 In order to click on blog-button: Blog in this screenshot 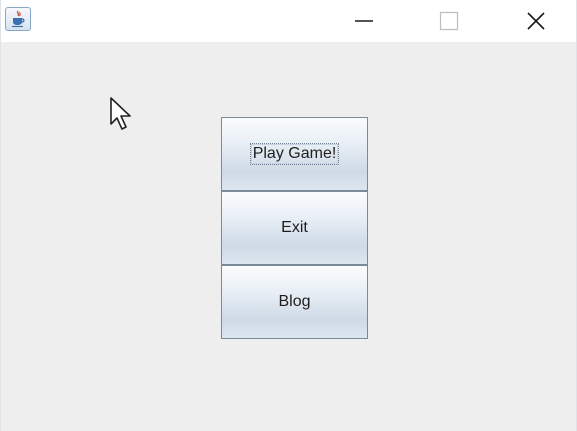, I will do `click(294, 302)`.